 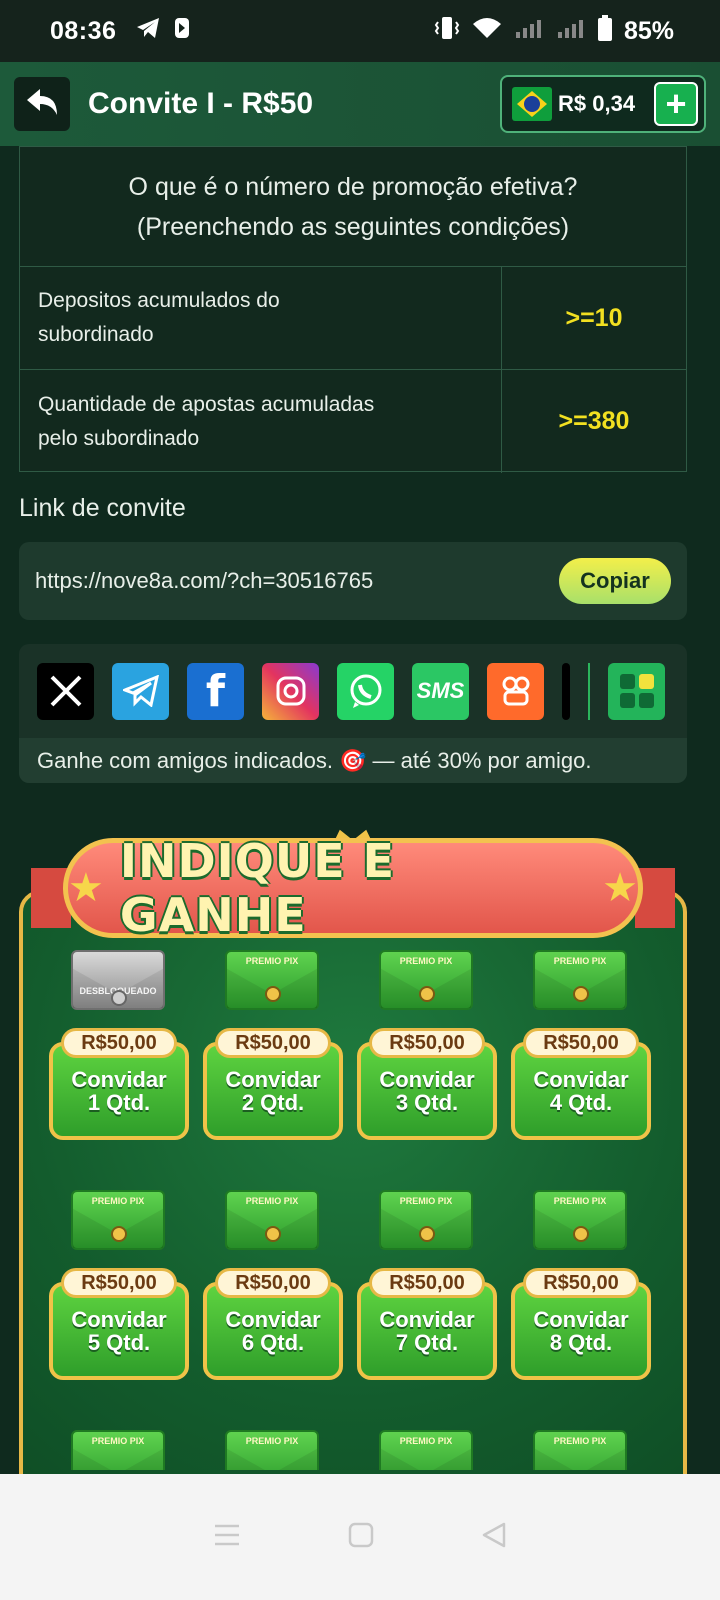 What do you see at coordinates (494, 1537) in the screenshot?
I see `back-nav-icon` at bounding box center [494, 1537].